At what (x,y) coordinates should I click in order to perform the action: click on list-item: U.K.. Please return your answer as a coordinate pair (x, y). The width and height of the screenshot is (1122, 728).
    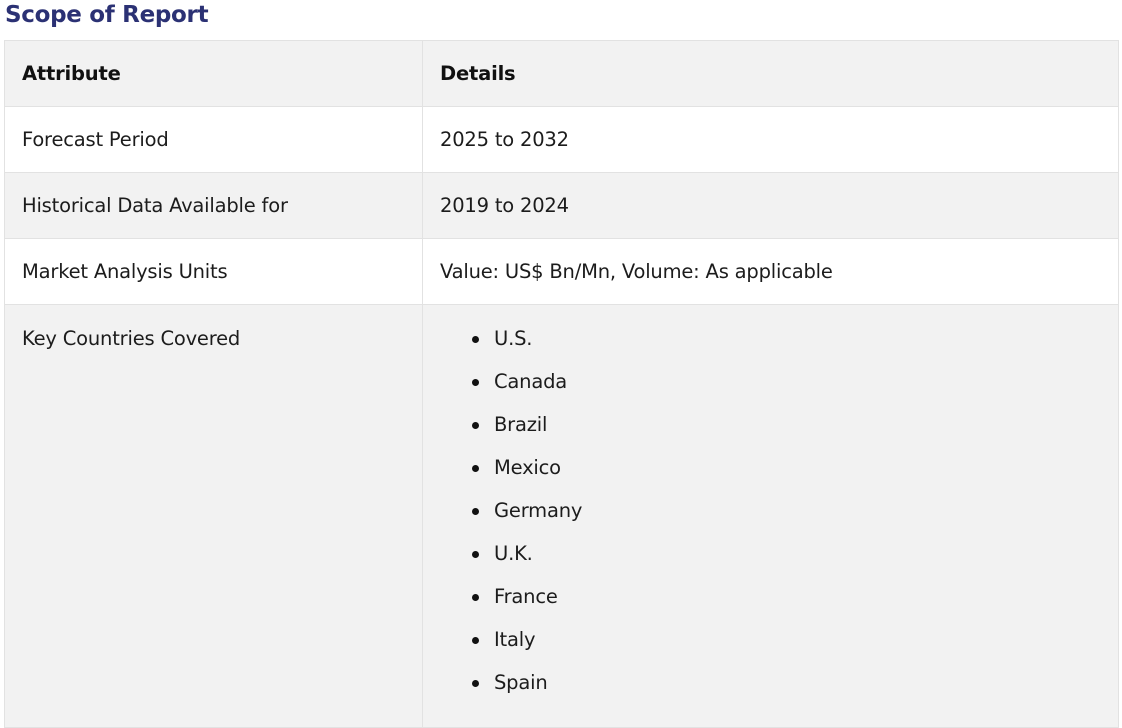
    Looking at the image, I should click on (794, 563).